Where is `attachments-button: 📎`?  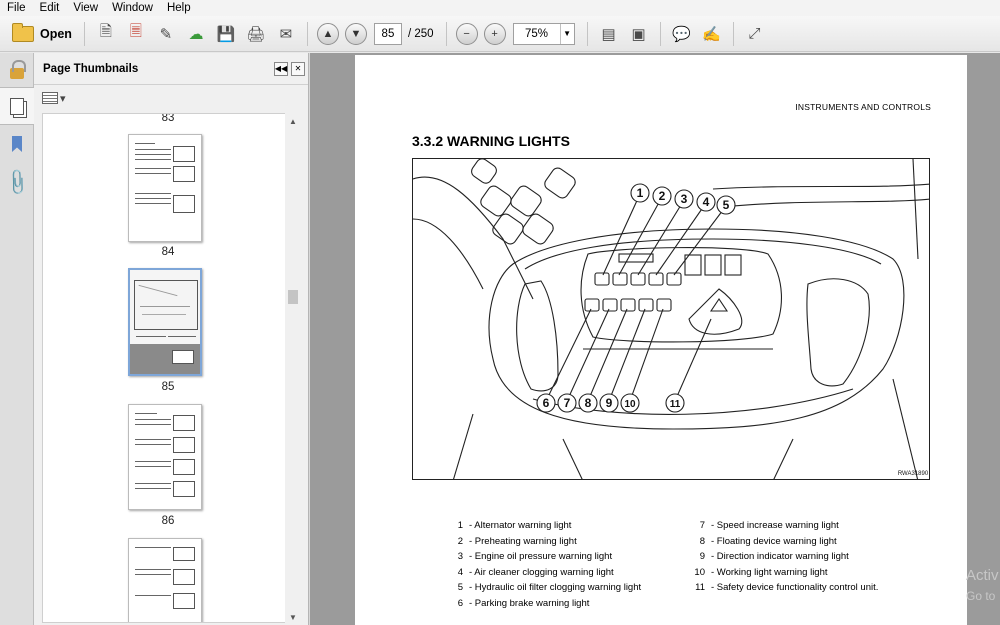 attachments-button: 📎 is located at coordinates (17, 182).